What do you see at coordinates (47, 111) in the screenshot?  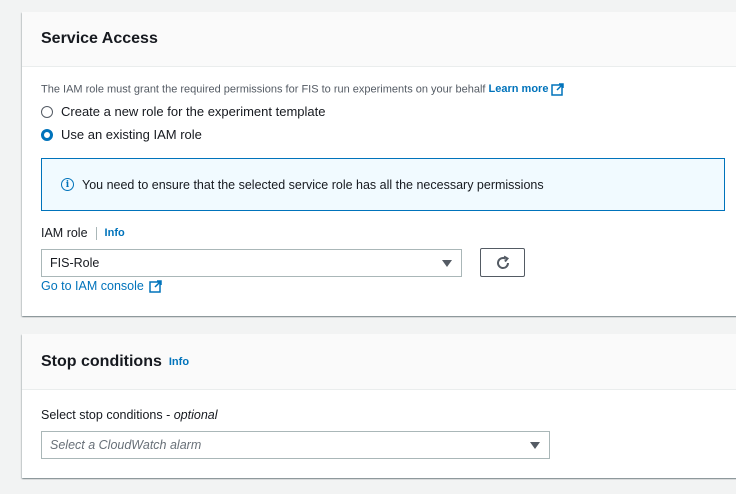 I see `radio-button-unchecked` at bounding box center [47, 111].